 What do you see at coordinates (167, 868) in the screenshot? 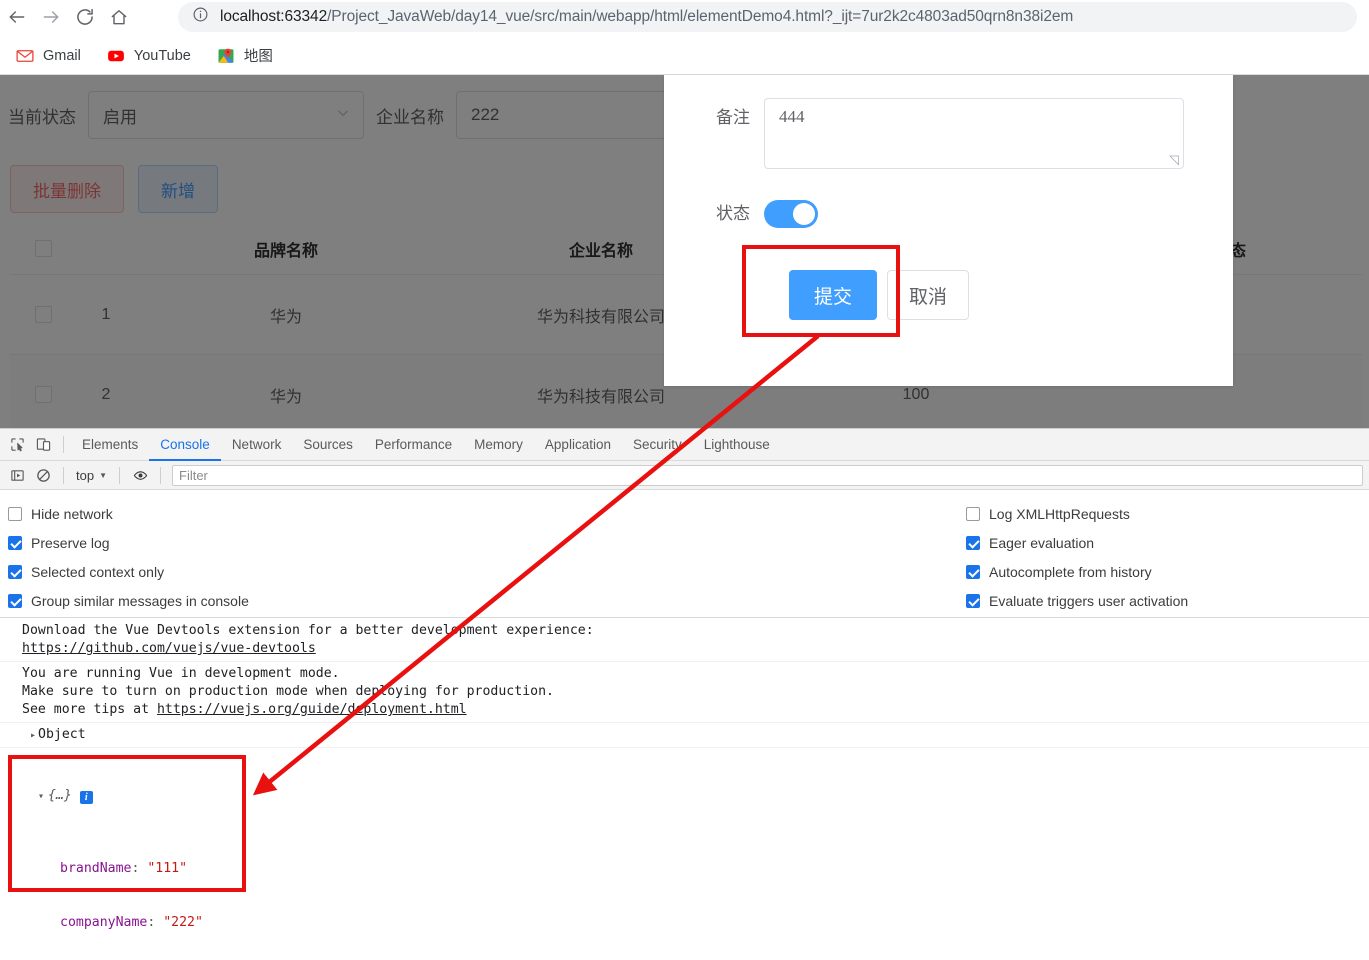
I see `property-value: "111"` at bounding box center [167, 868].